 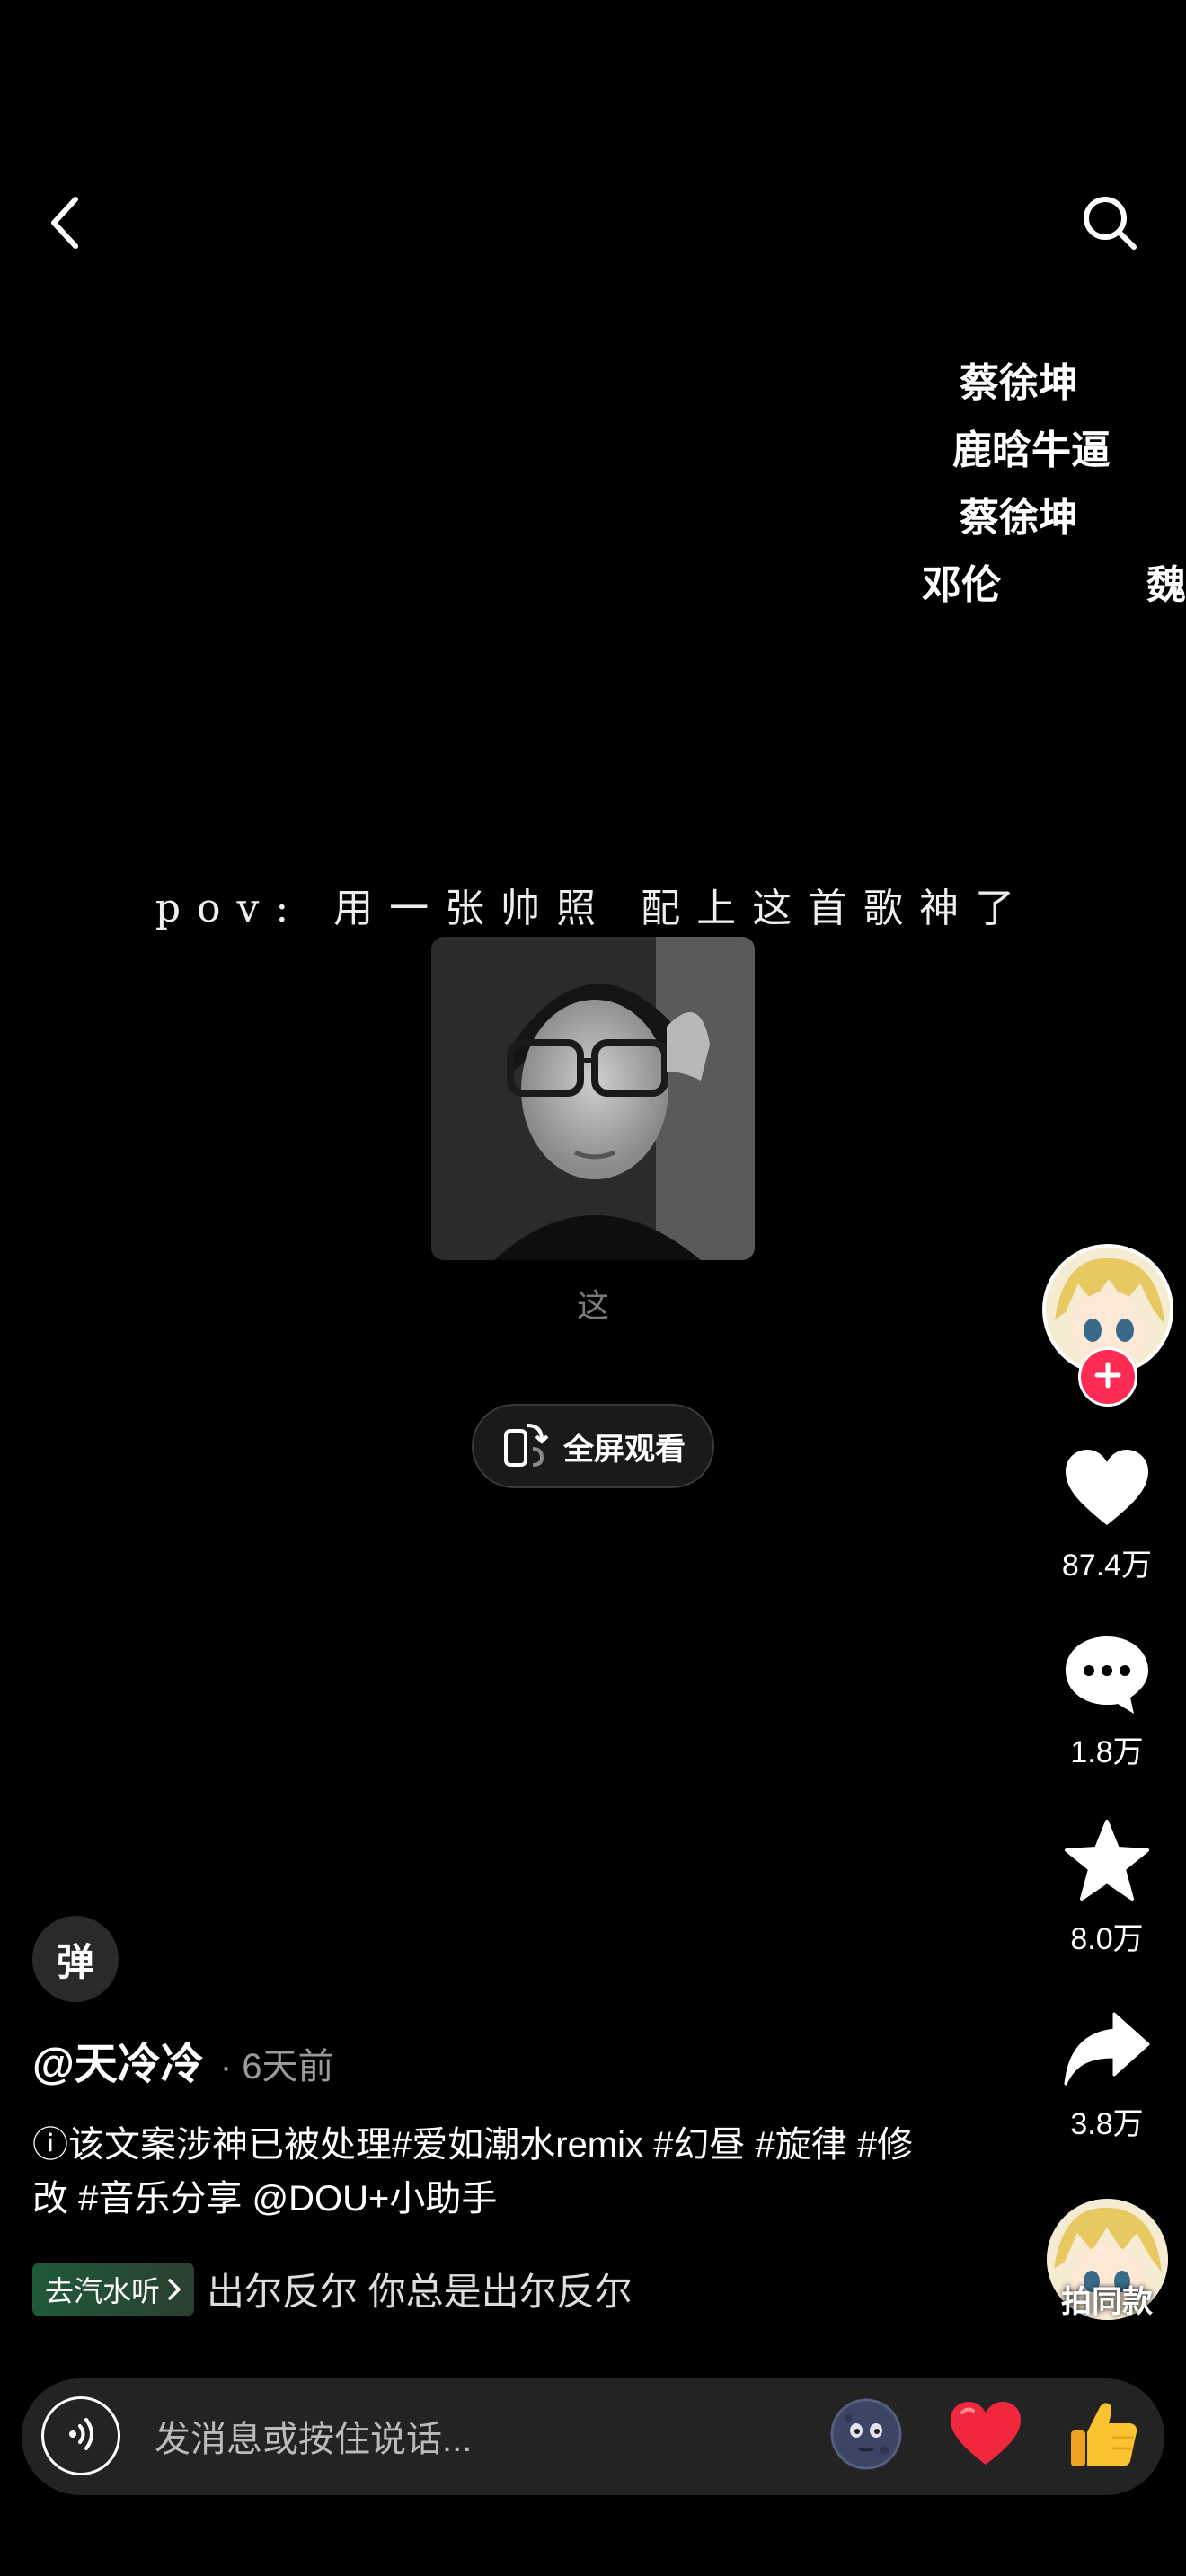 What do you see at coordinates (1107, 1676) in the screenshot?
I see `comment-icon` at bounding box center [1107, 1676].